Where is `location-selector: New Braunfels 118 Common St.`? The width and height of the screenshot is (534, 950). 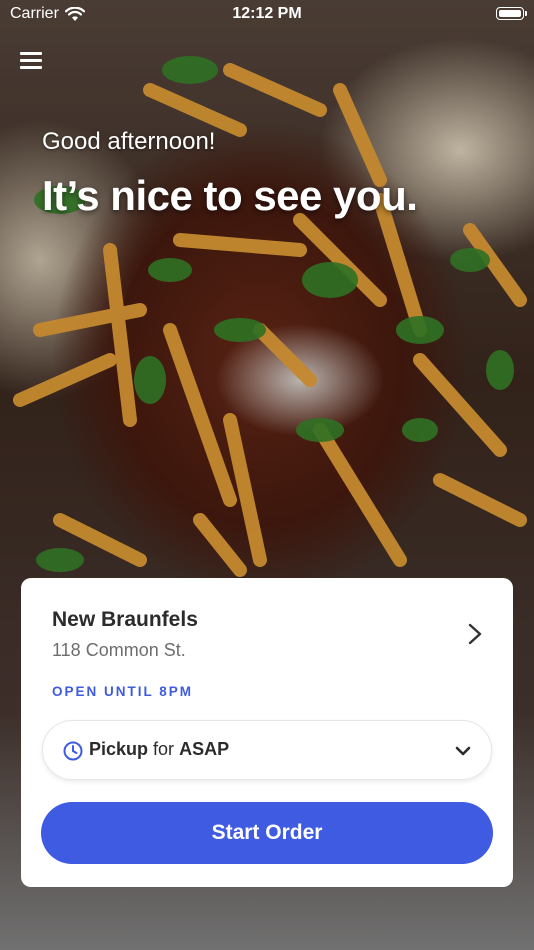 location-selector: New Braunfels 118 Common St. is located at coordinates (267, 628).